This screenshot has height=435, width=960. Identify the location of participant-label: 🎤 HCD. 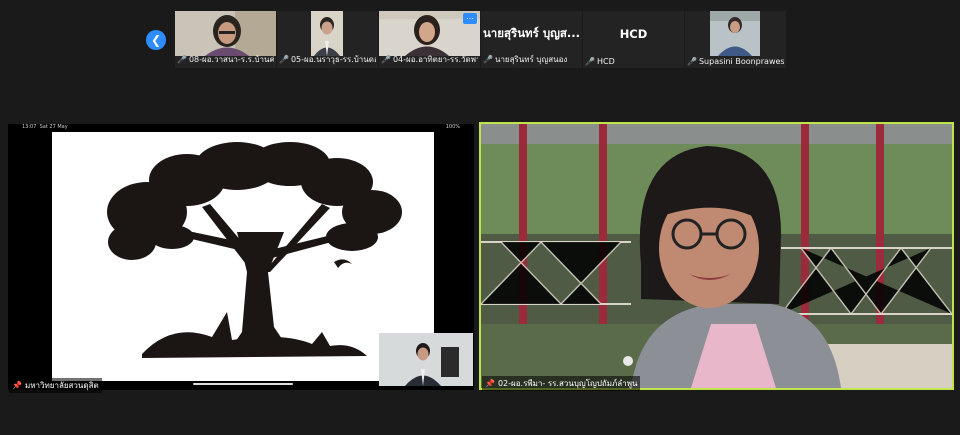
(600, 61).